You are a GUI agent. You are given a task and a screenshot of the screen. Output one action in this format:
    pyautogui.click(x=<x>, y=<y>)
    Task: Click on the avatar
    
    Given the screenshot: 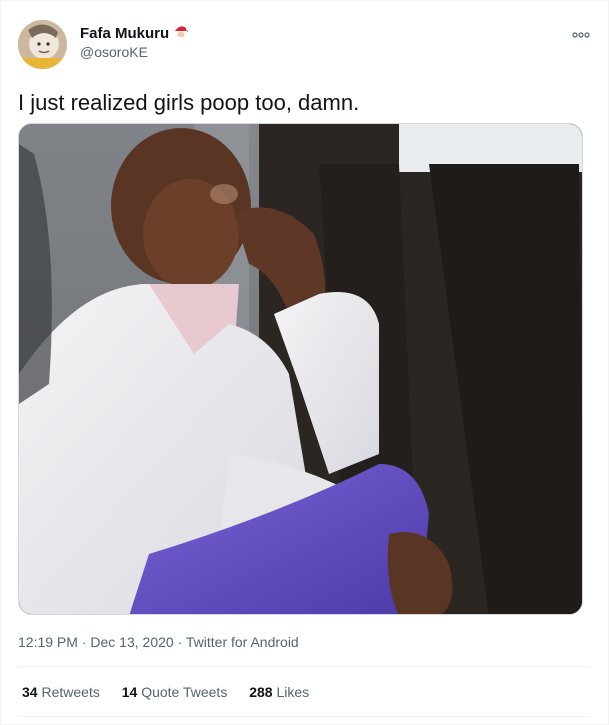 What is the action you would take?
    pyautogui.click(x=42, y=44)
    